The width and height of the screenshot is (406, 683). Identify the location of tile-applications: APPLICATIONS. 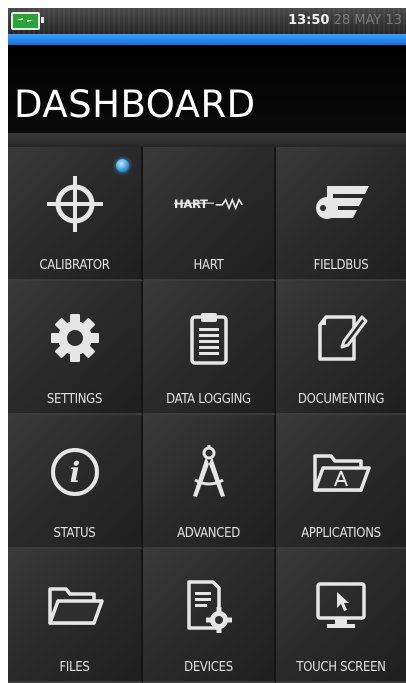
(341, 482).